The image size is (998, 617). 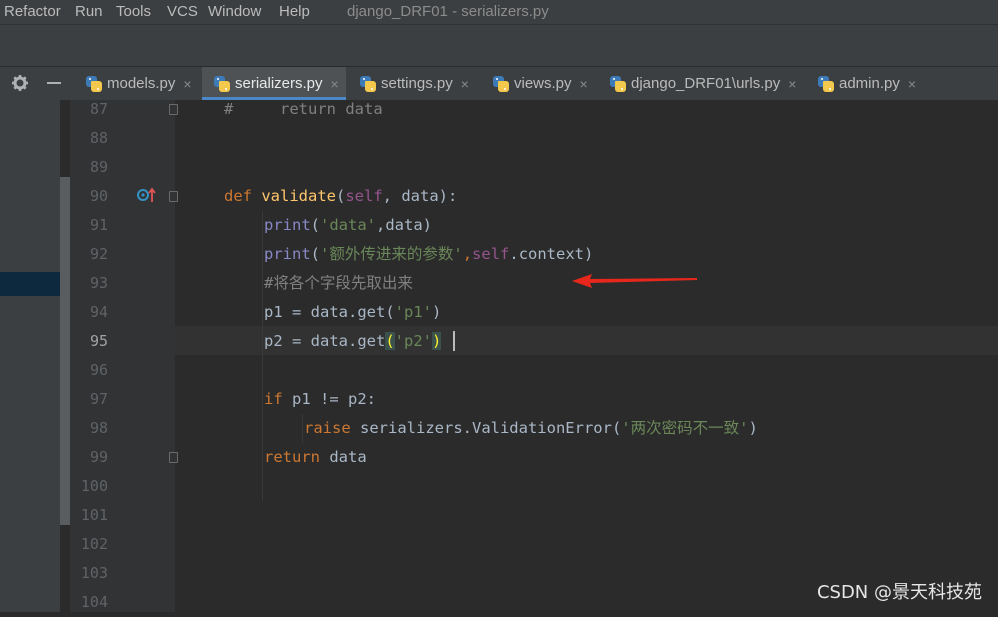 What do you see at coordinates (98, 167) in the screenshot?
I see `line-number: 89` at bounding box center [98, 167].